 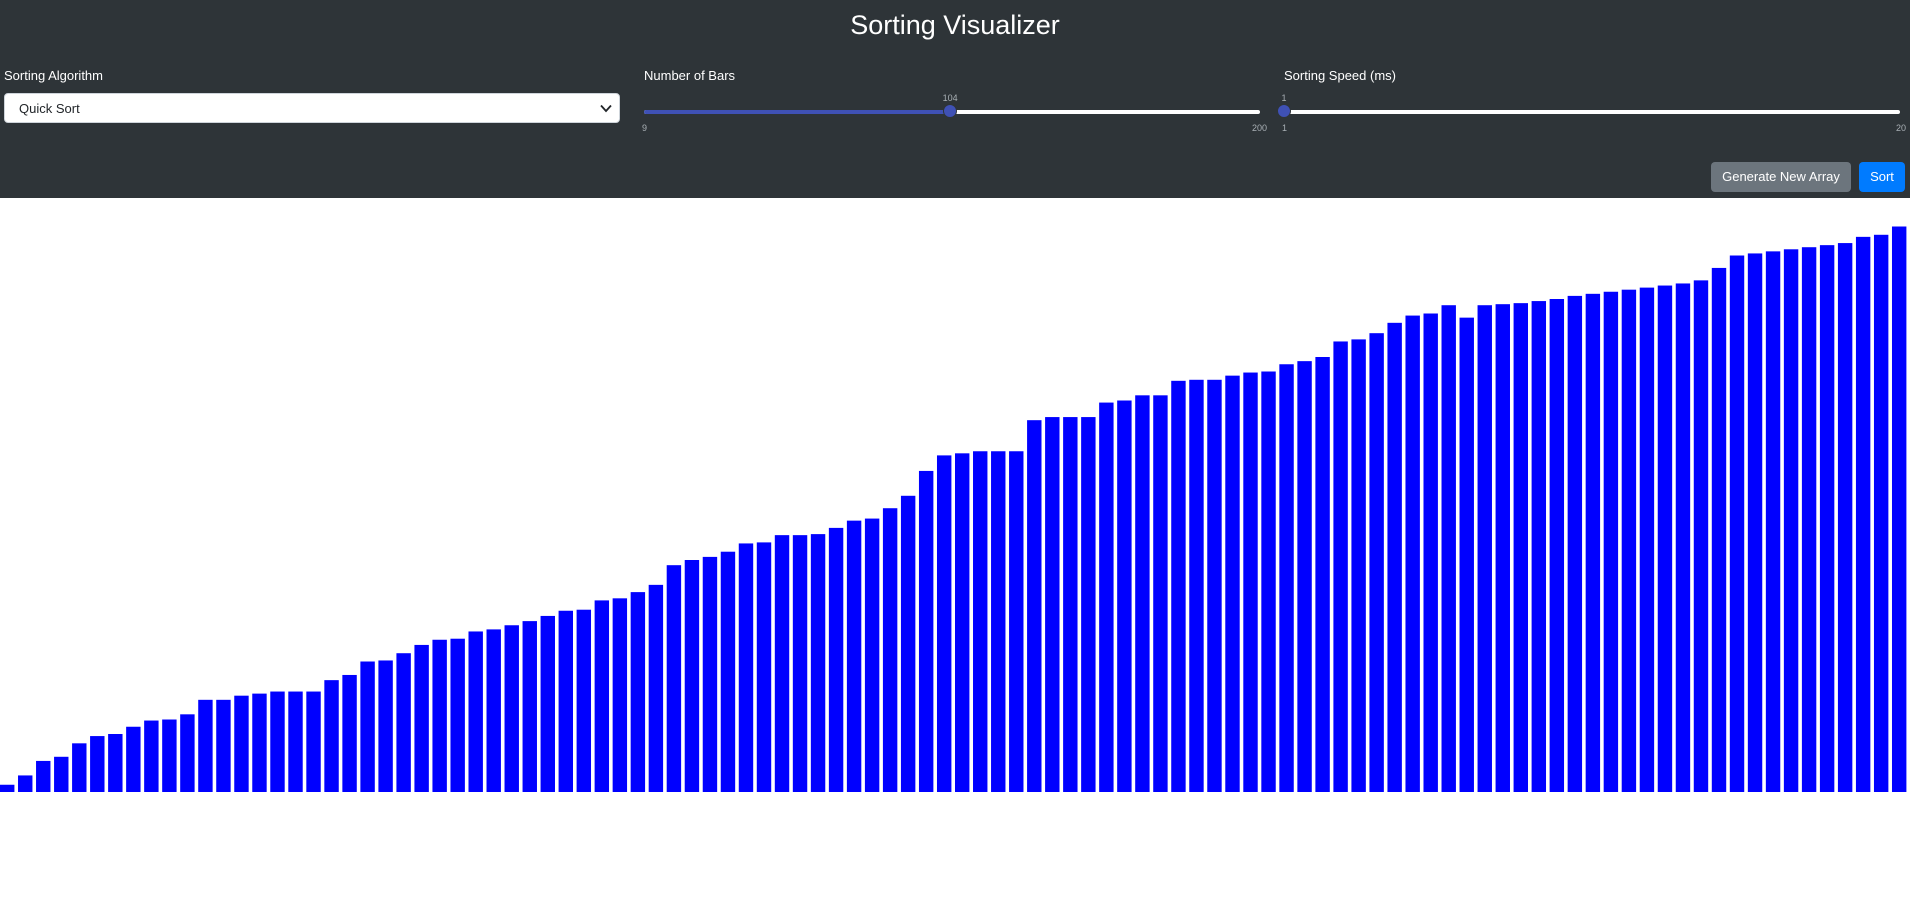 I want to click on speed-slider-thumb, so click(x=1284, y=111).